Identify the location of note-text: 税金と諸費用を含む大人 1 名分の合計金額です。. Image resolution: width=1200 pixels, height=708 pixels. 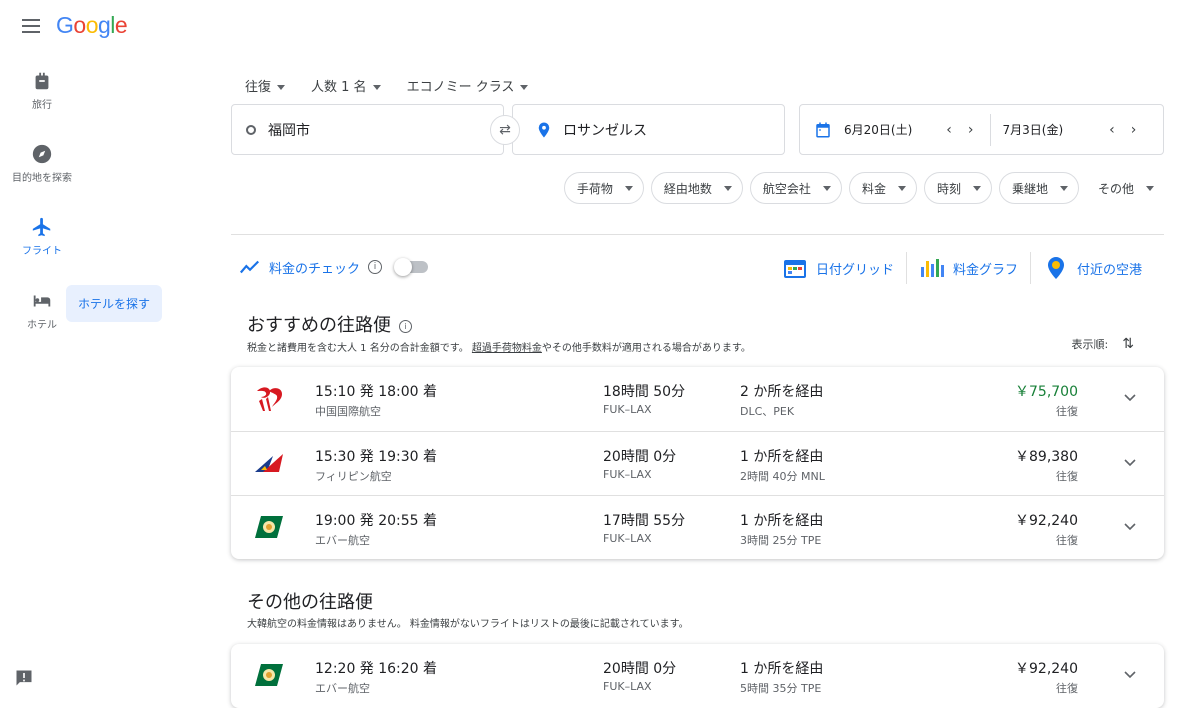
(358, 348).